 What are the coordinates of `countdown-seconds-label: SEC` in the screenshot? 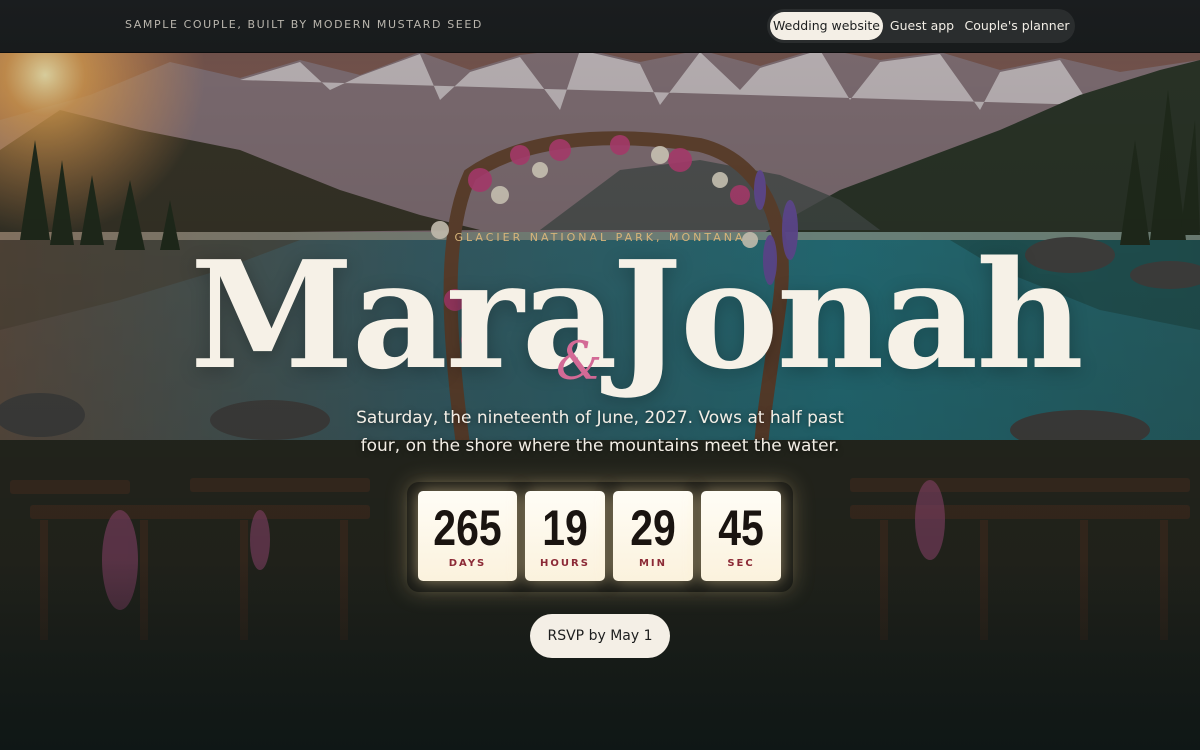 It's located at (741, 563).